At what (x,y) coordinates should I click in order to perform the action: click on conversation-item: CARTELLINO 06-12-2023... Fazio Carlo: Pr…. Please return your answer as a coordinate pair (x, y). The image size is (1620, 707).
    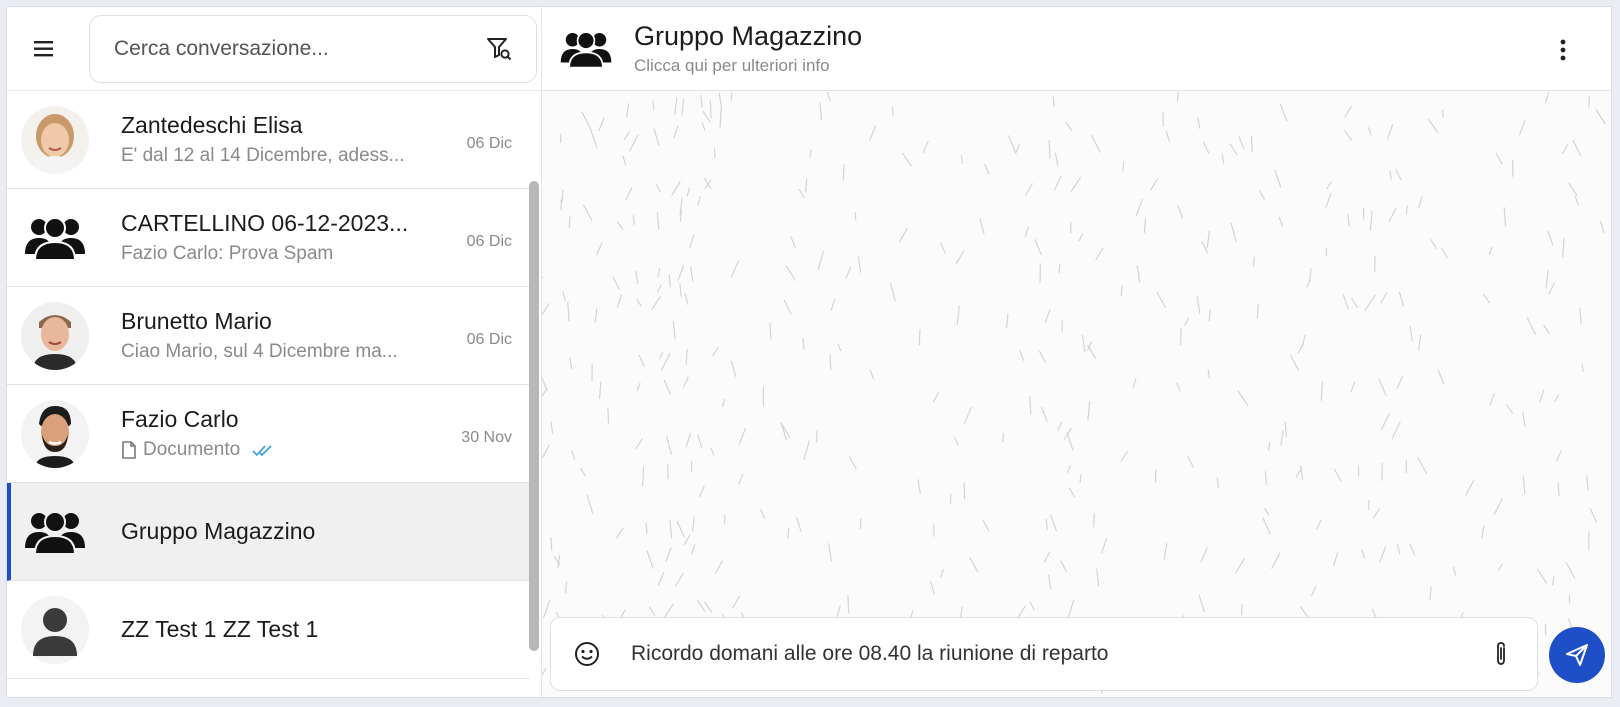
    Looking at the image, I should click on (268, 238).